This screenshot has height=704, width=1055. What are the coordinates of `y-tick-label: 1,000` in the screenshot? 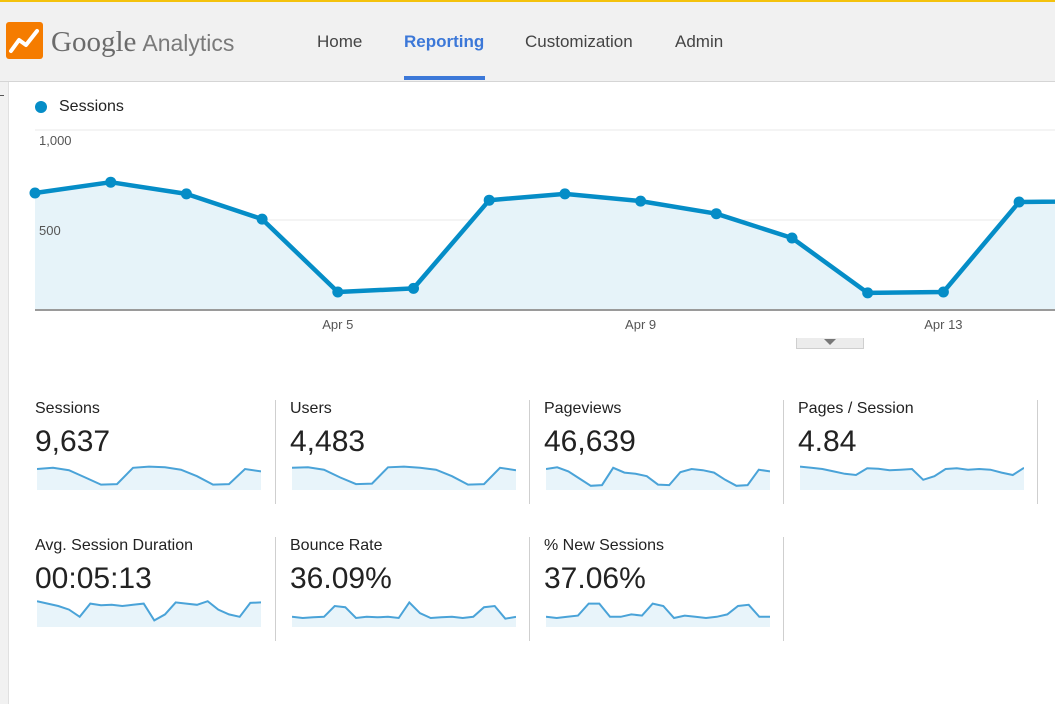 It's located at (55, 140).